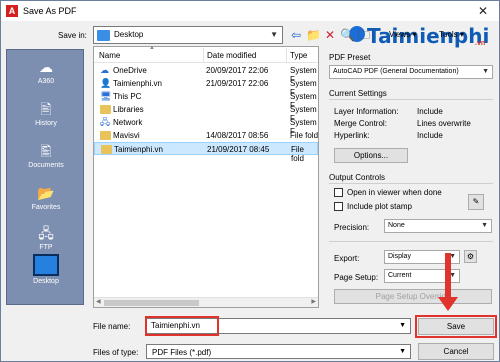 The height and width of the screenshot is (362, 500). I want to click on plot-stamp-settings-icon: ✎, so click(476, 202).